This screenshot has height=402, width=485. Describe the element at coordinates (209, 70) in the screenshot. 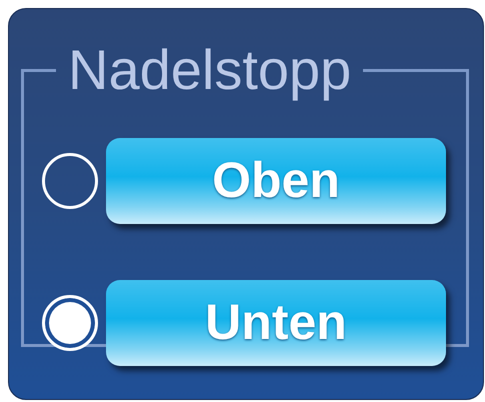

I see `group-title: Nadelstopp` at that location.